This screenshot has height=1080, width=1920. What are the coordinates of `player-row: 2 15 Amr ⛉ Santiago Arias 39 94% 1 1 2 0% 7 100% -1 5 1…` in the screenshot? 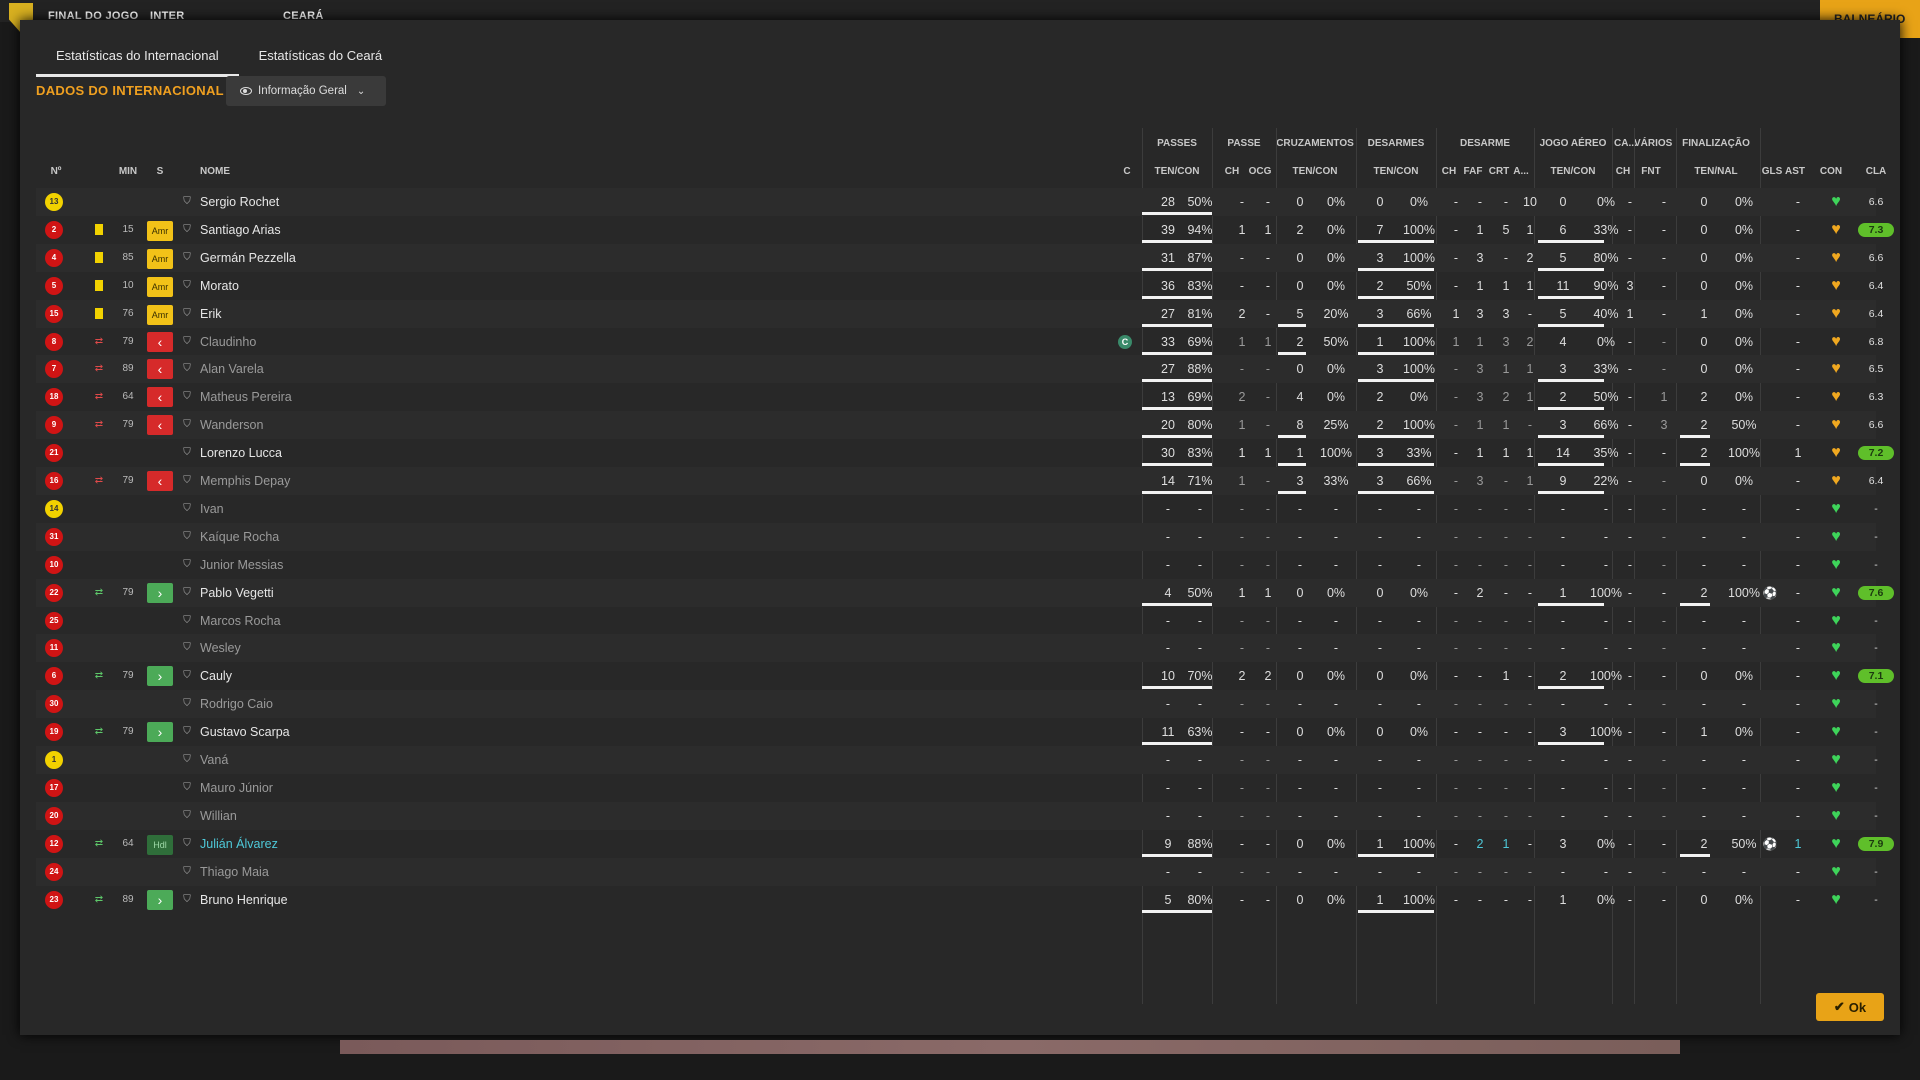 It's located at (965, 230).